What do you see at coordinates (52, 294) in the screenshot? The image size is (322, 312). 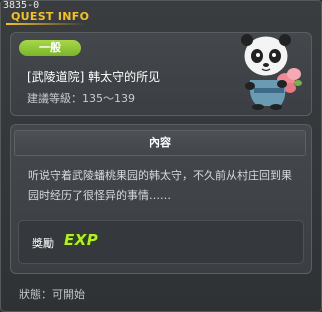 I see `quest-status: 狀態：可開始` at bounding box center [52, 294].